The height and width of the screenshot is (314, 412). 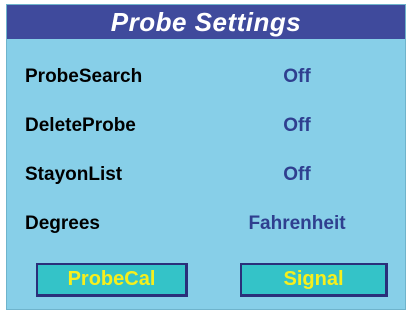 I want to click on setting-row-stay-on-list: StayonList Off, so click(x=206, y=175).